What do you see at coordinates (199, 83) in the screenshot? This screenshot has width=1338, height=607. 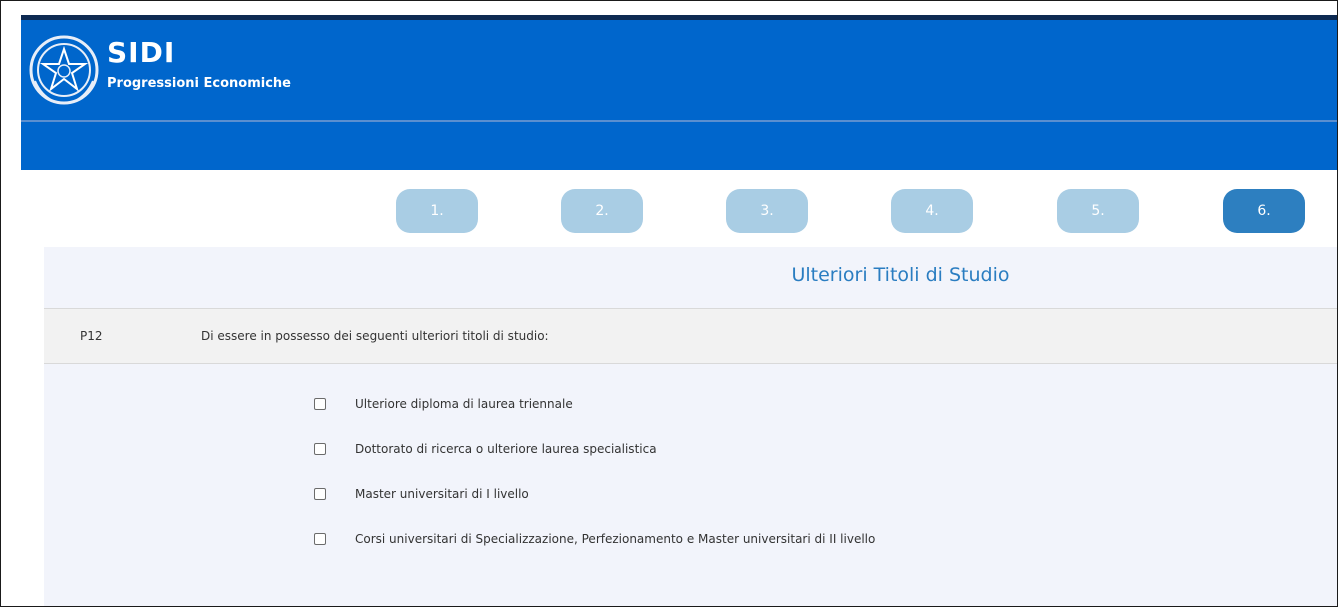 I see `app-subtitle: Progressioni Economiche` at bounding box center [199, 83].